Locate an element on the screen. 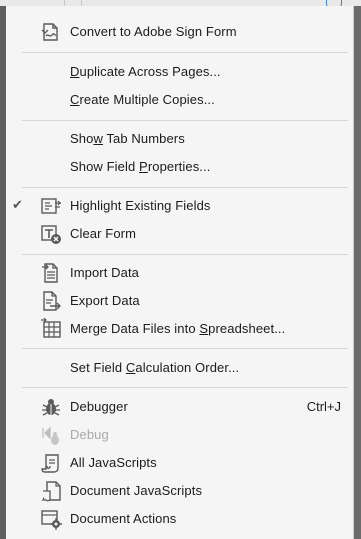 The image size is (361, 539). menu-item-export-data: Export Data is located at coordinates (179, 301).